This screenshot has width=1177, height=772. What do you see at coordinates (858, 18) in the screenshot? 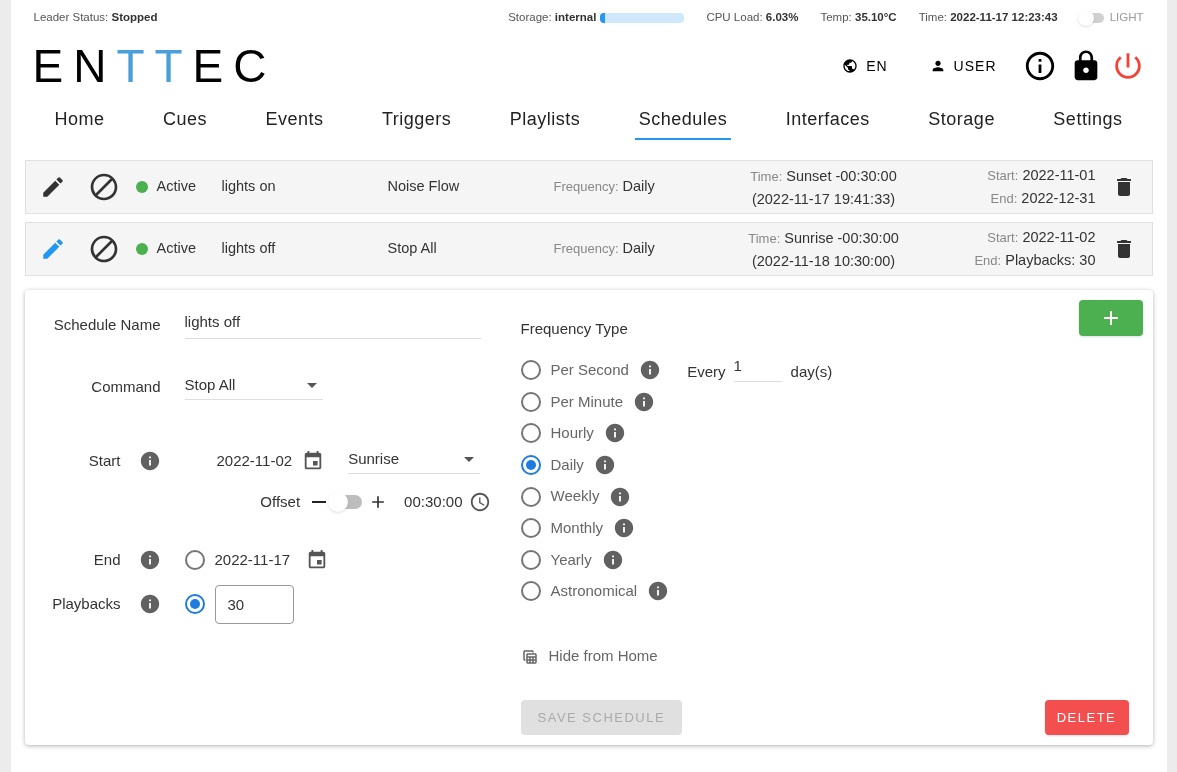
I see `temperature-status: Temp: 35.10°C` at bounding box center [858, 18].